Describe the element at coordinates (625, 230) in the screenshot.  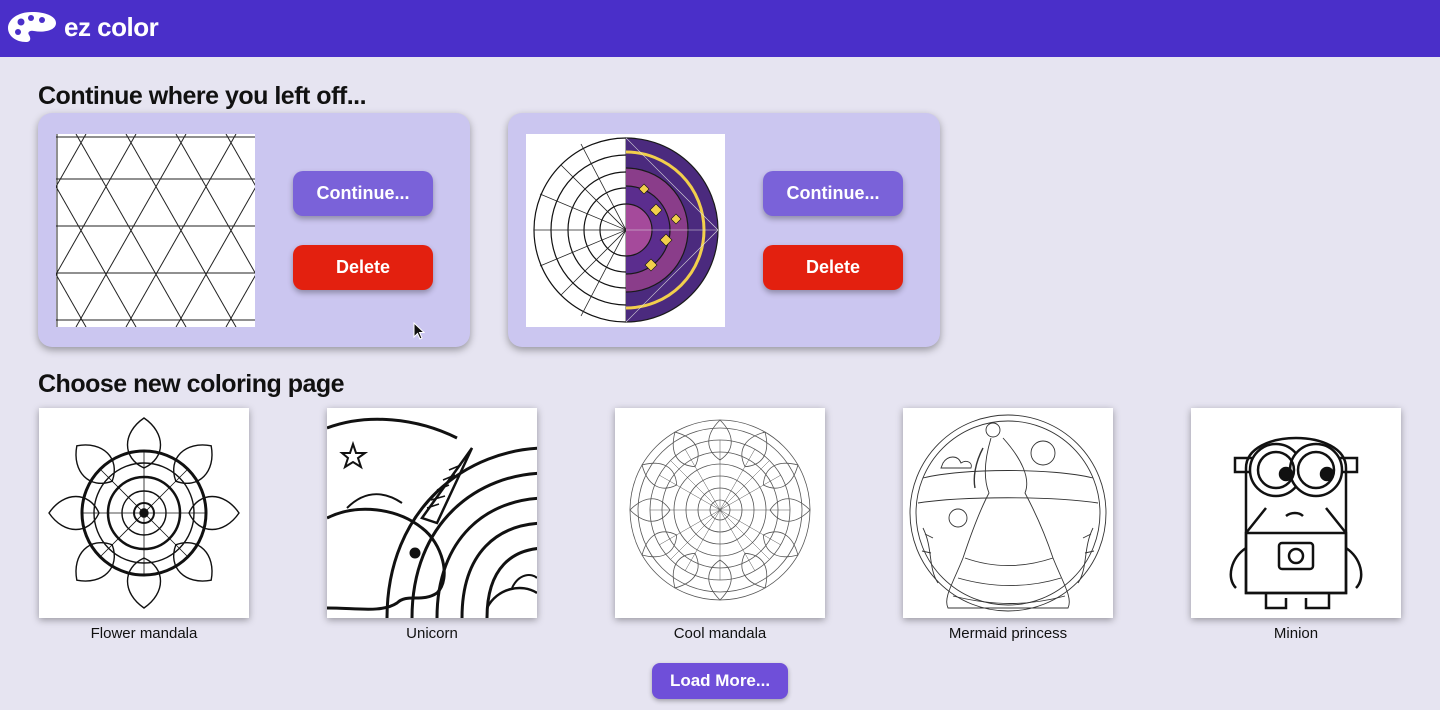
I see `mandala-half-colored-thumbnail` at that location.